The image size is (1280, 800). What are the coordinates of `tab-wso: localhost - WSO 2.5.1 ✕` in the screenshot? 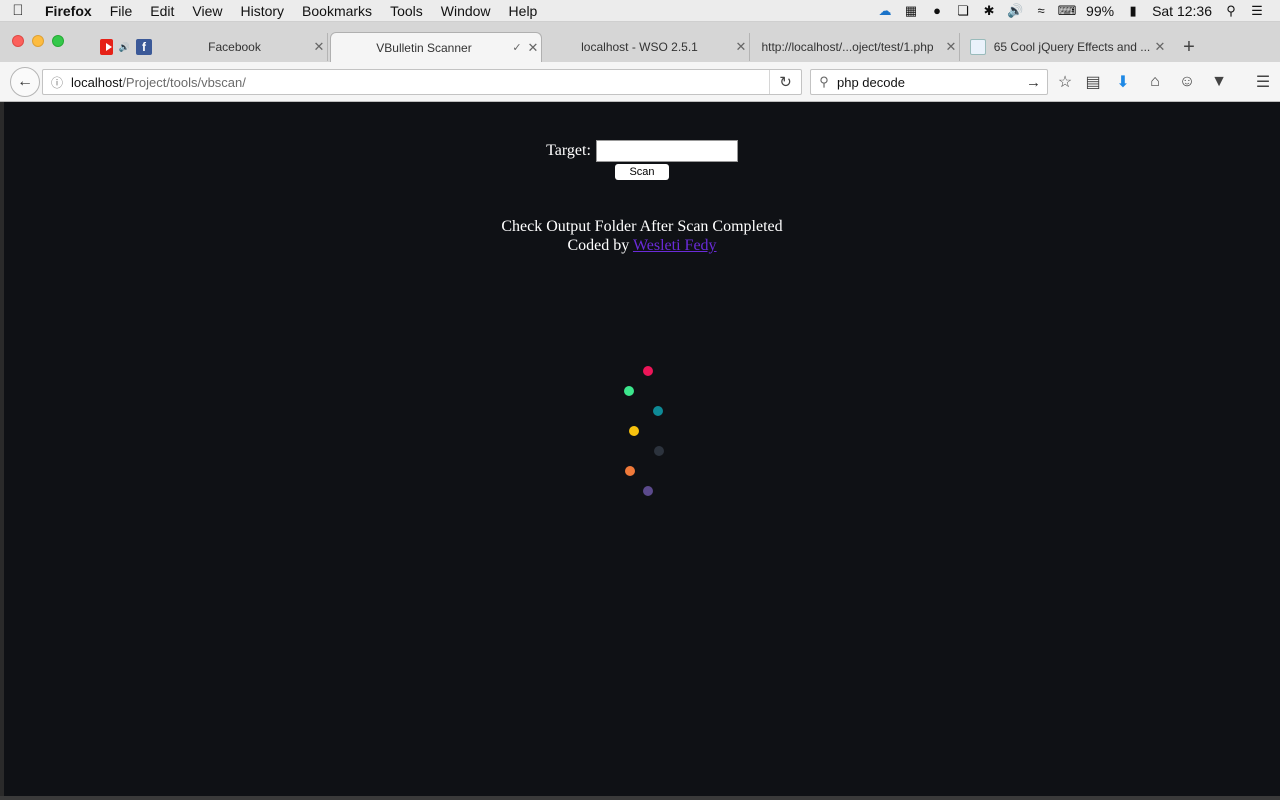 It's located at (648, 47).